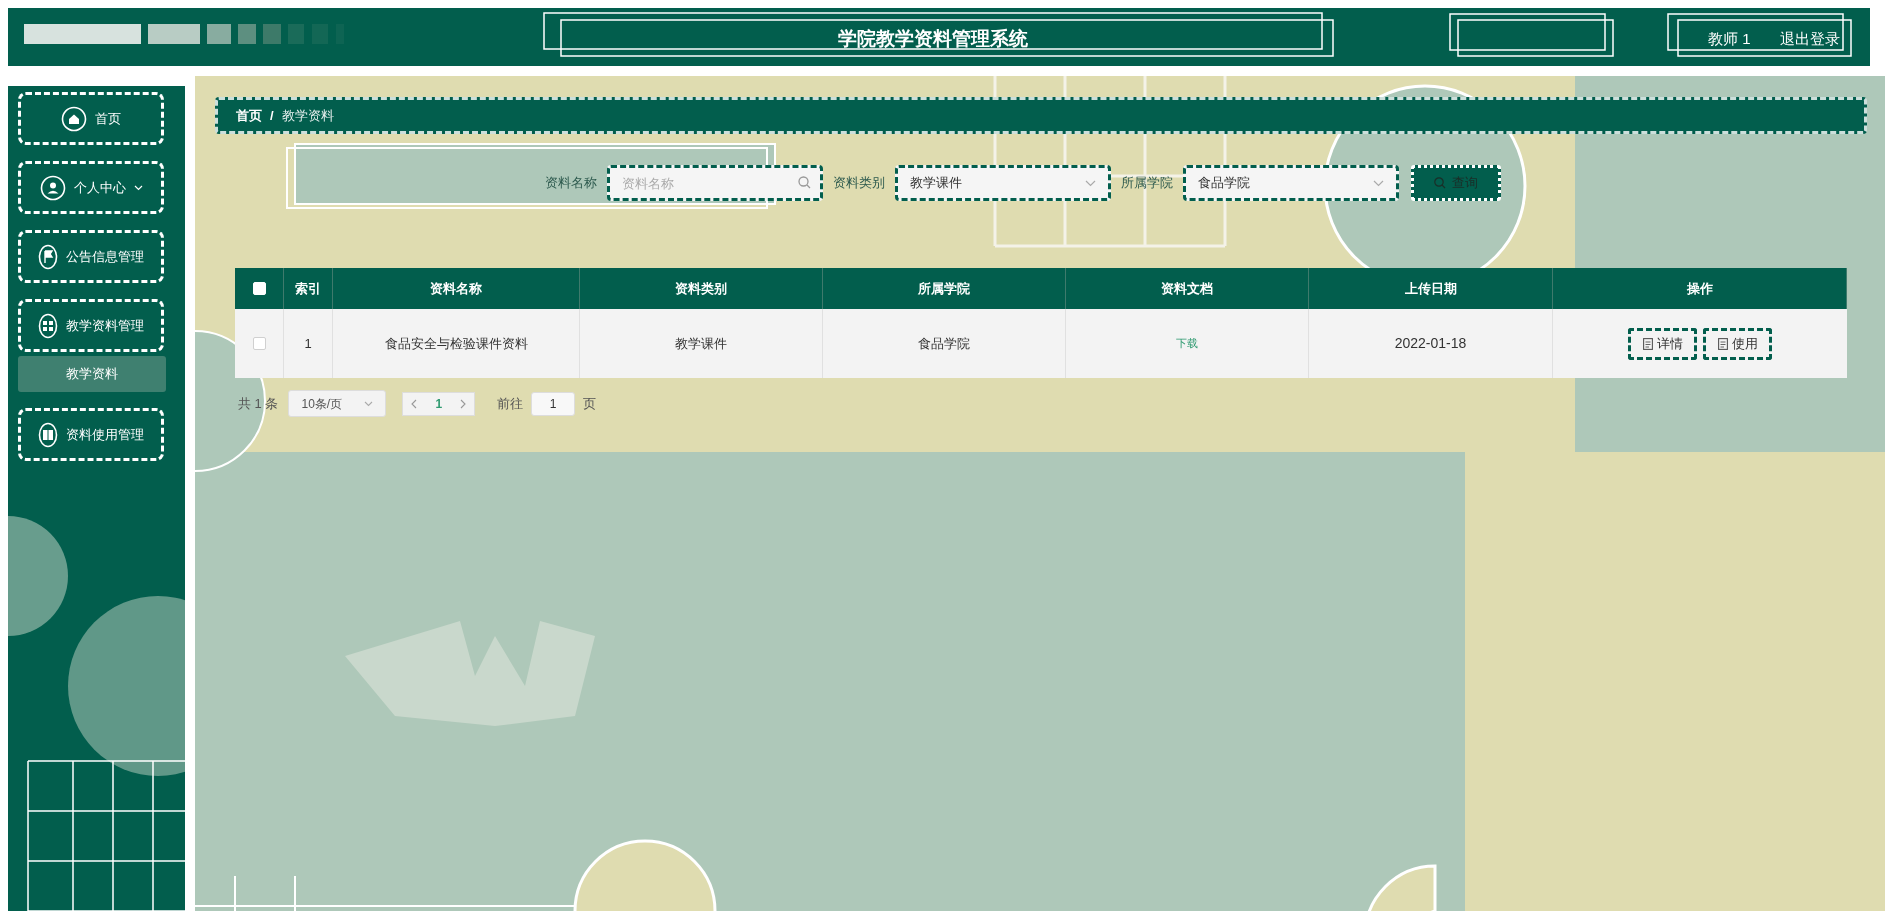 This screenshot has width=1885, height=911. What do you see at coordinates (1810, 39) in the screenshot?
I see `logout-link: 退出登录` at bounding box center [1810, 39].